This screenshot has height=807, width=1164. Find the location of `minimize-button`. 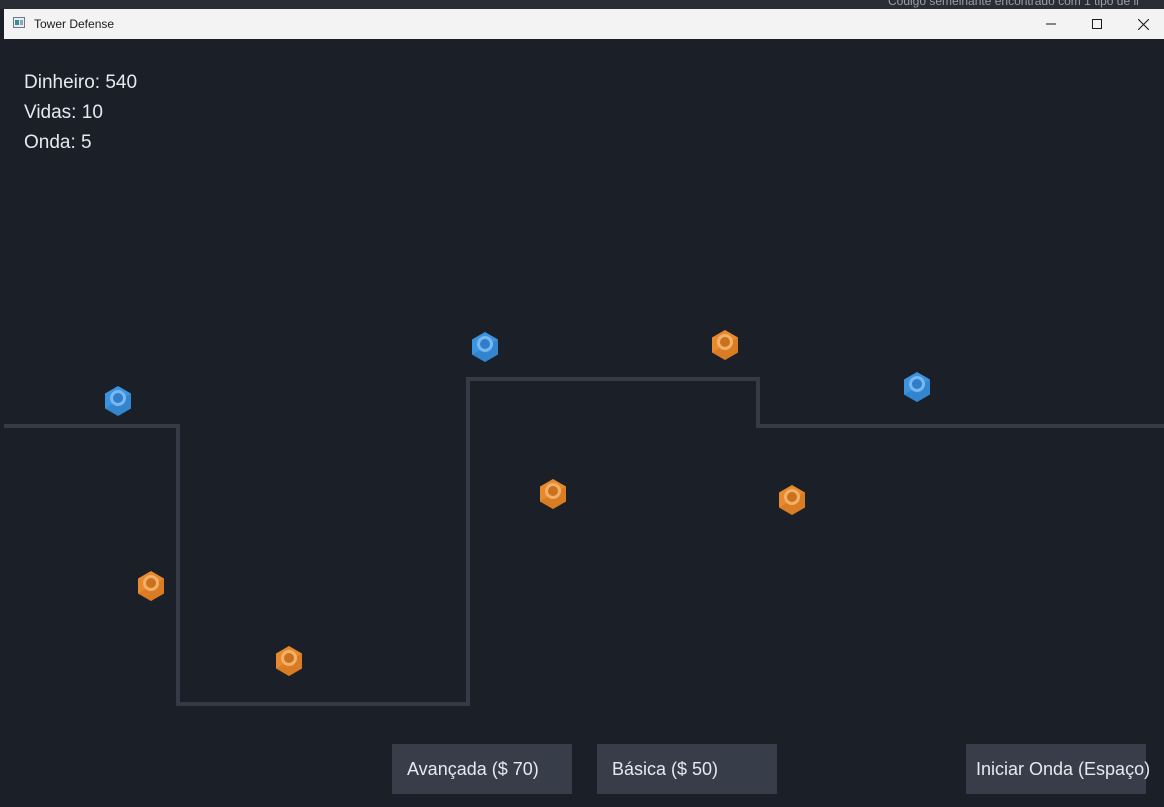

minimize-button is located at coordinates (1051, 24).